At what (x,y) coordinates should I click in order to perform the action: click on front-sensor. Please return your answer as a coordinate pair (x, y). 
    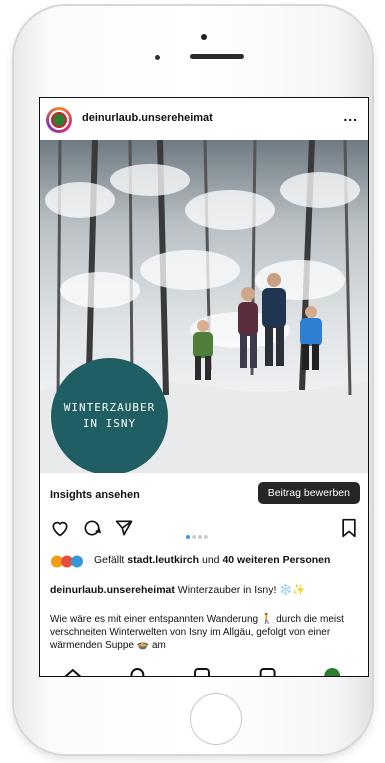
    Looking at the image, I should click on (204, 37).